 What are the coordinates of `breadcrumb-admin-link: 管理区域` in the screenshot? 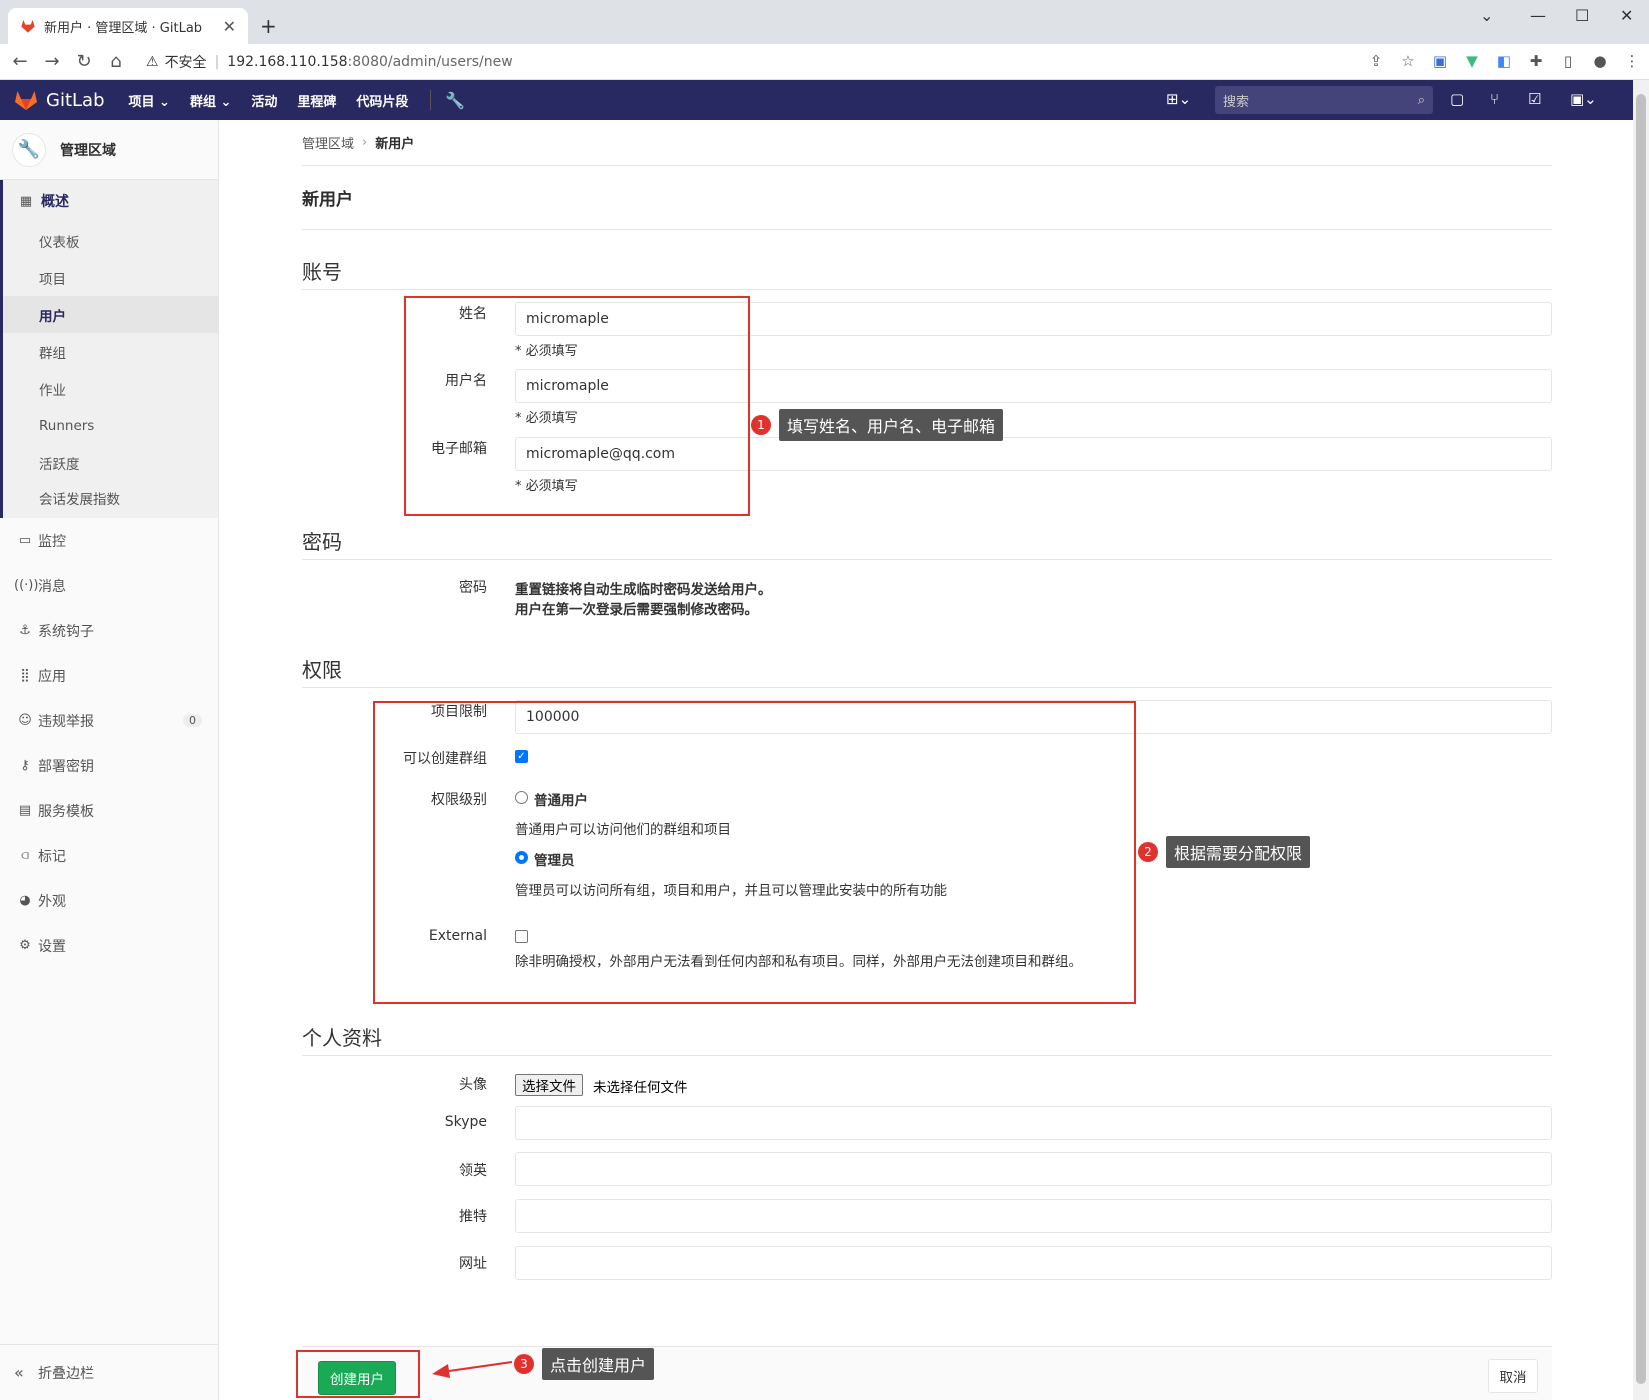 It's located at (328, 142).